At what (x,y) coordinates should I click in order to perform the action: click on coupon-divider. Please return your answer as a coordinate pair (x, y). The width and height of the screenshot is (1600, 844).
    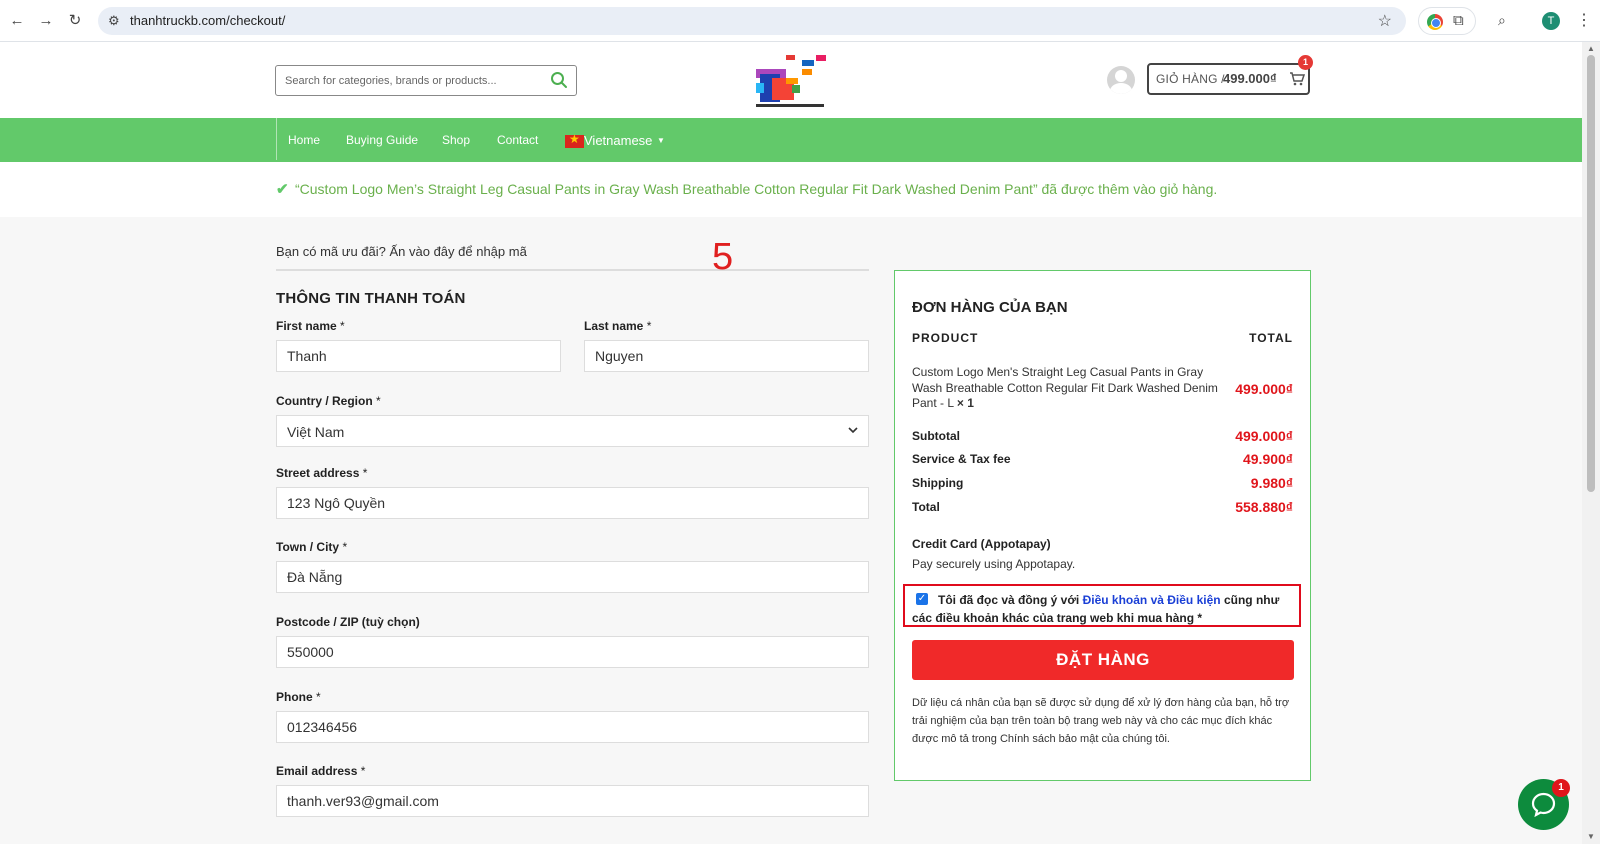
    Looking at the image, I should click on (572, 270).